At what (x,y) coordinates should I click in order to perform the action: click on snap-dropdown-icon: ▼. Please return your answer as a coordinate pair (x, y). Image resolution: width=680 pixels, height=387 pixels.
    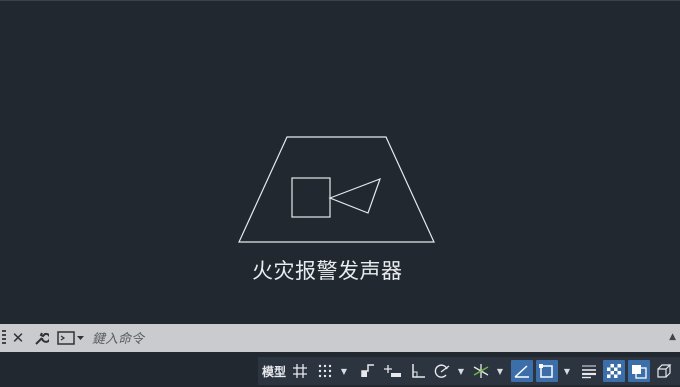
    Looking at the image, I should click on (344, 371).